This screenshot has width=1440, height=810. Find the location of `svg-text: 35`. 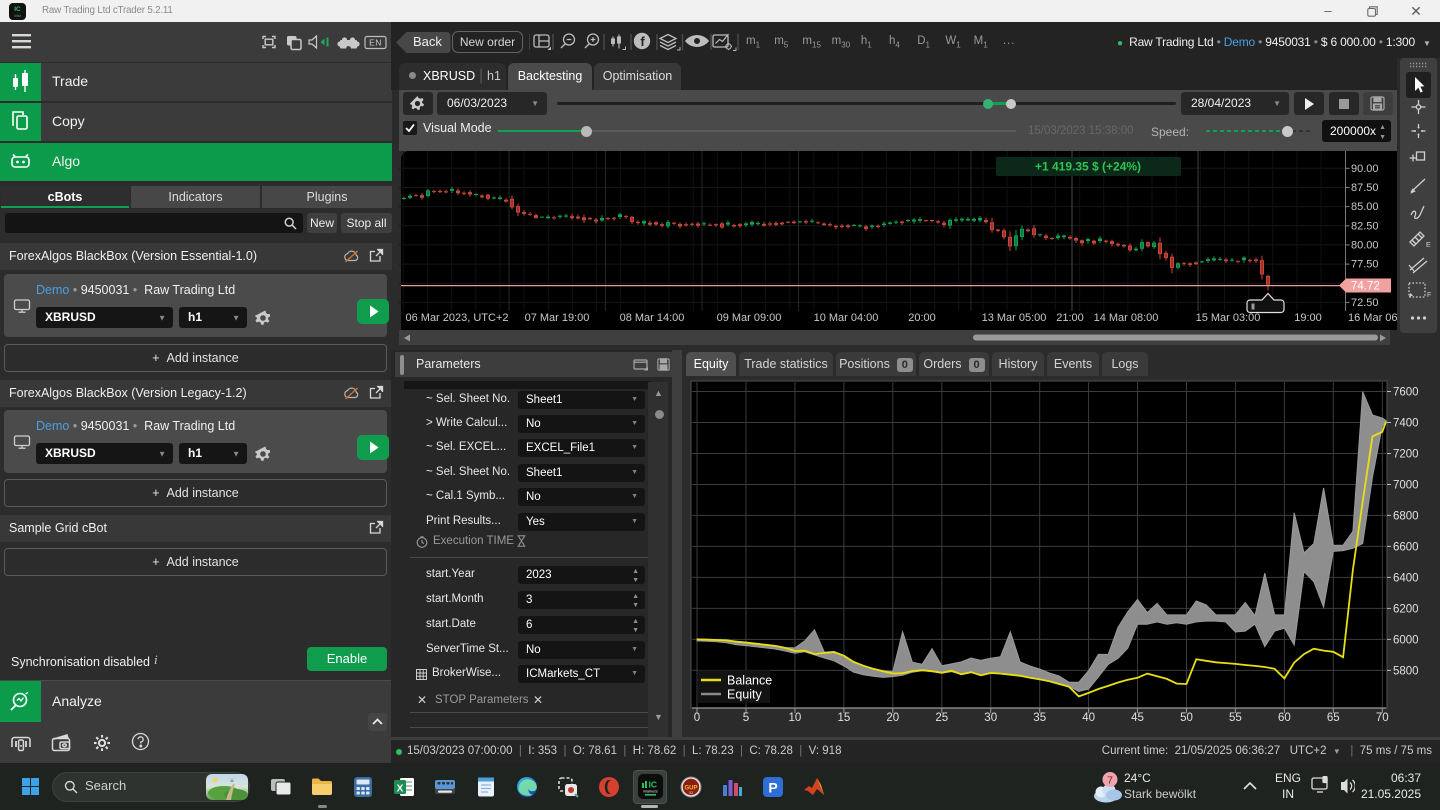

svg-text: 35 is located at coordinates (1039, 718).